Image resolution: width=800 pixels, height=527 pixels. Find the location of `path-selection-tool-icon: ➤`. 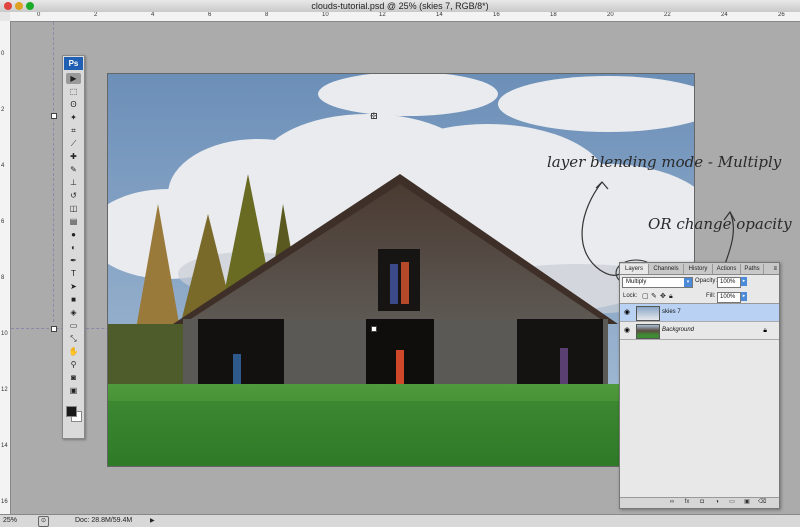

path-selection-tool-icon: ➤ is located at coordinates (73, 286).